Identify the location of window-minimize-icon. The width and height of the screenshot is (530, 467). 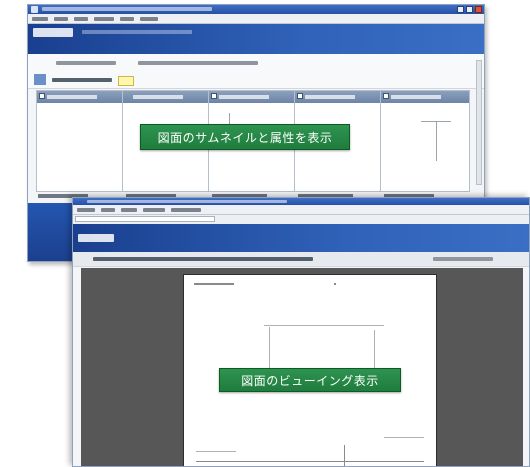
(460, 9).